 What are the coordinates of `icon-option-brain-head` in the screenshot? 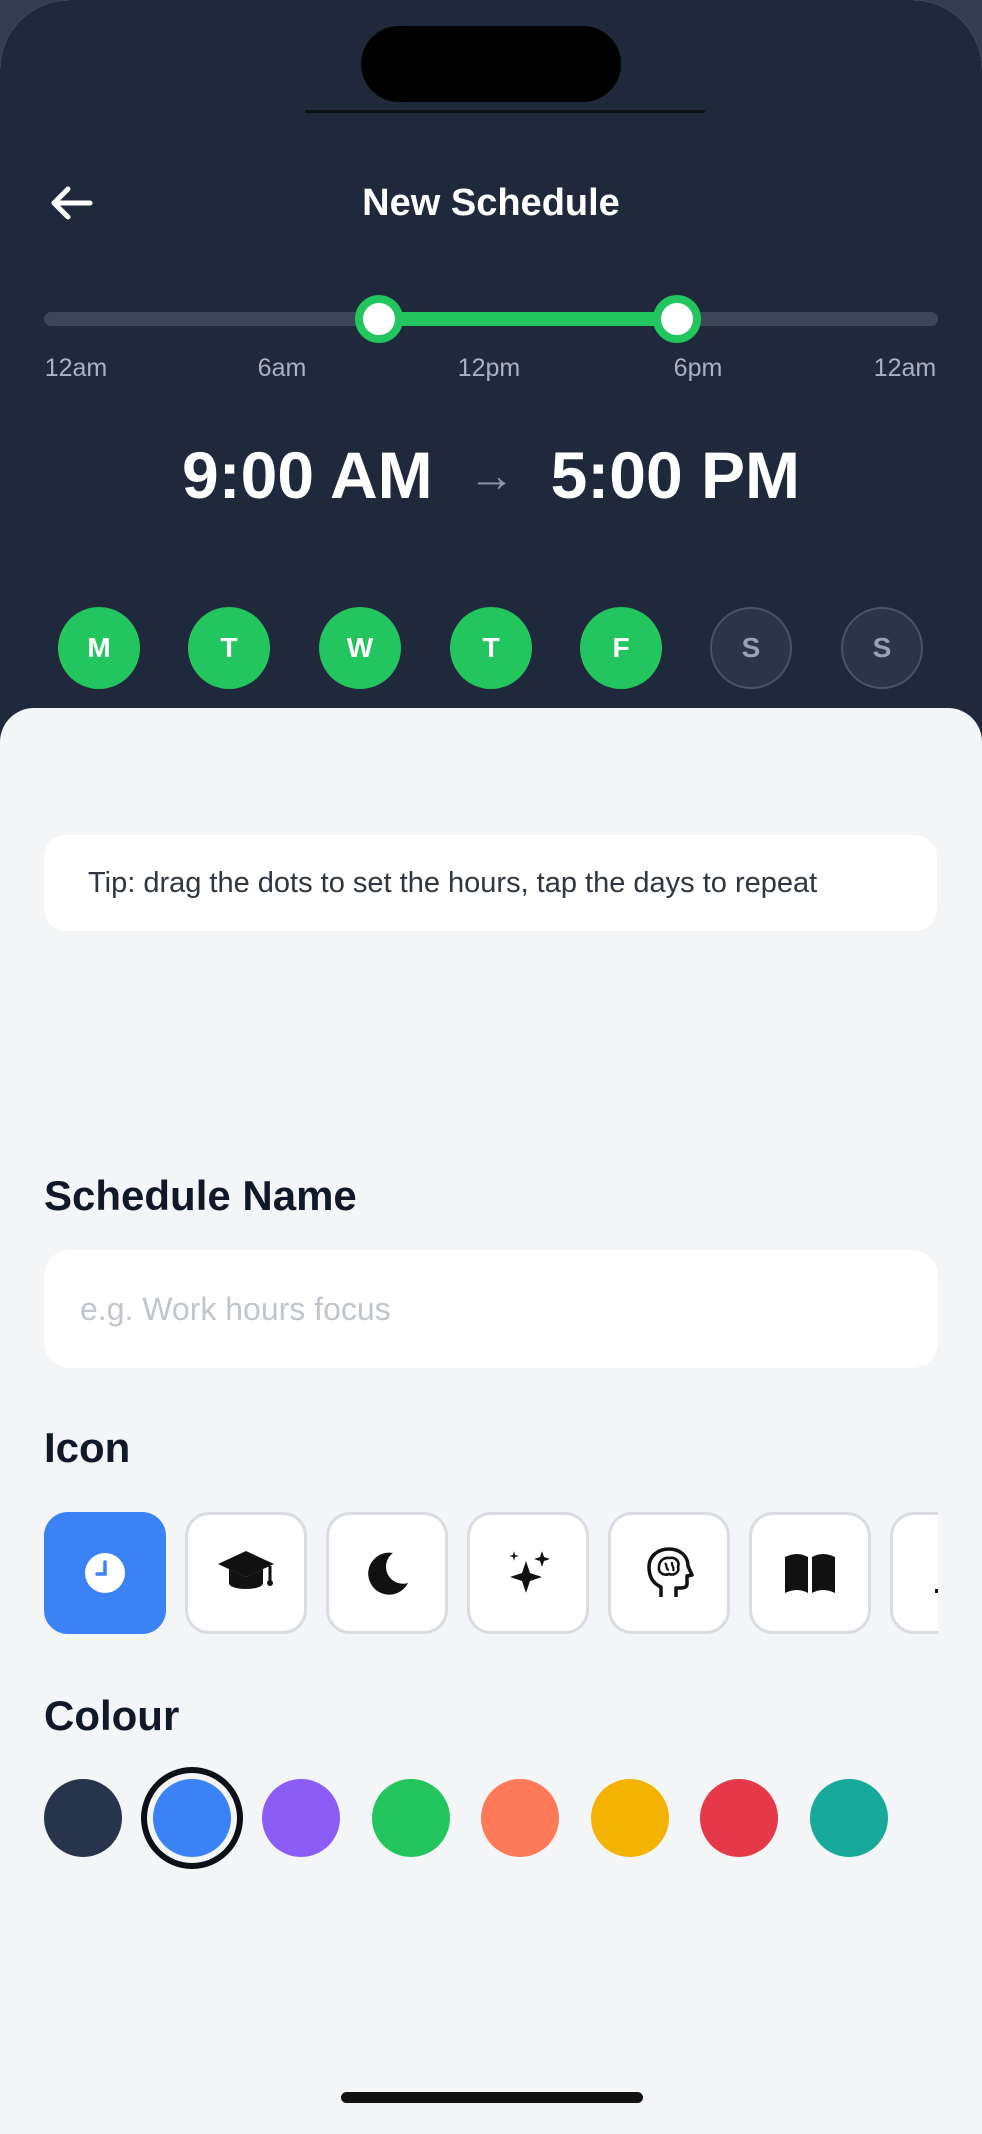 It's located at (669, 1573).